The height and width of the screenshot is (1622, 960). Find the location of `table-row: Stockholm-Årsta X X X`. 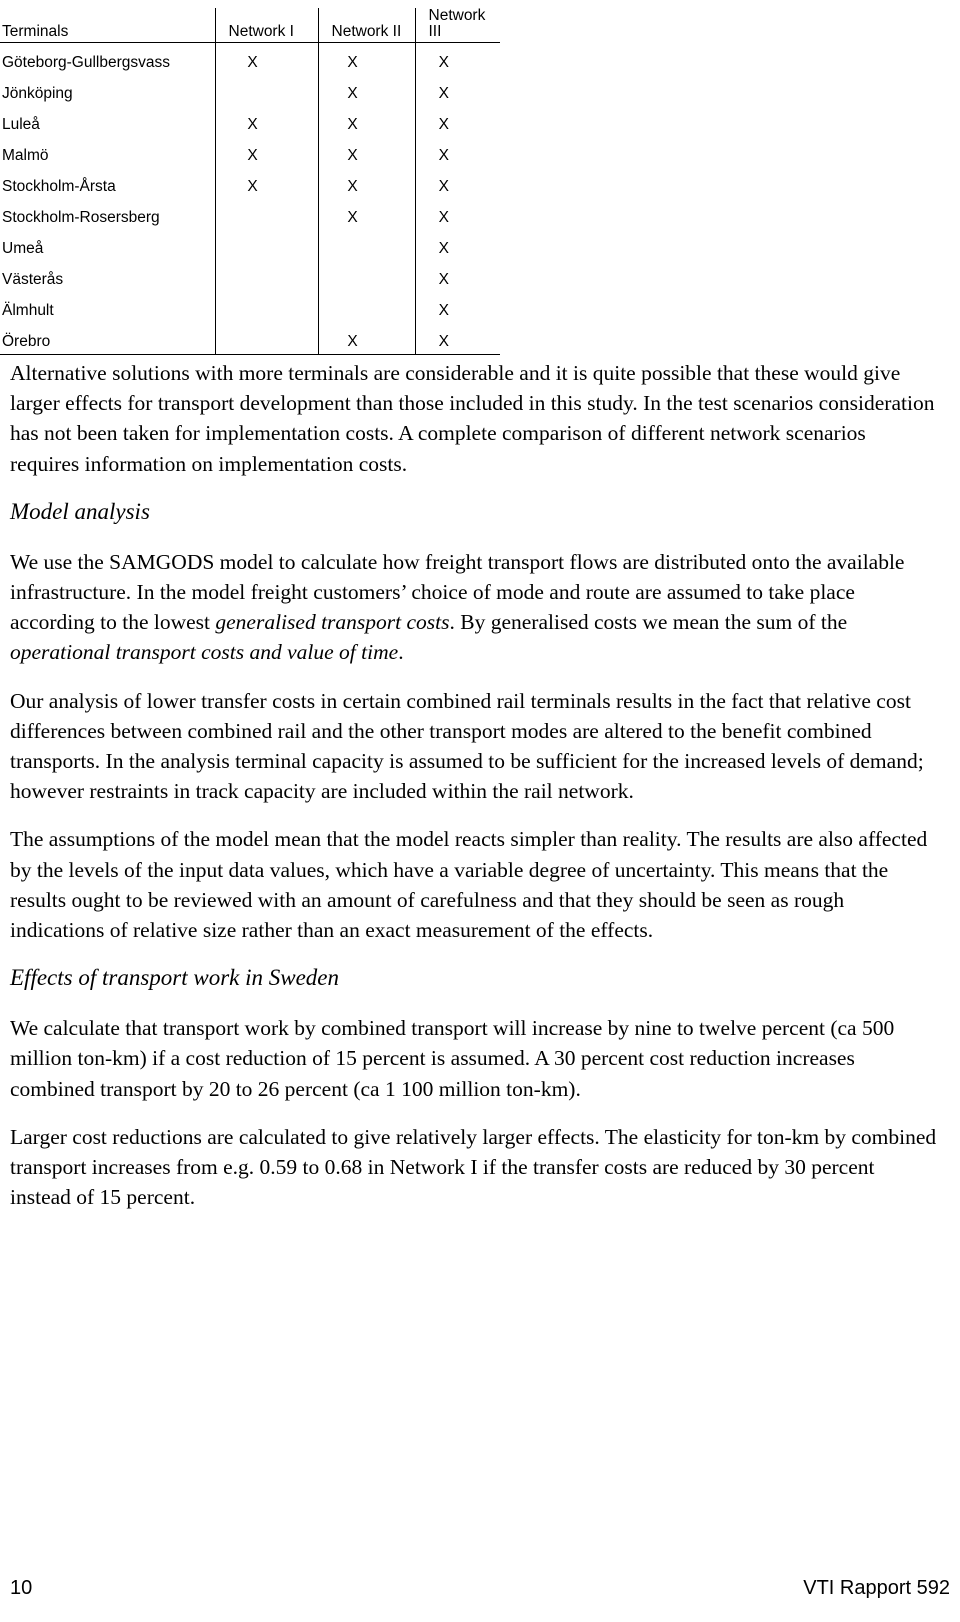

table-row: Stockholm-Årsta X X X is located at coordinates (250, 182).